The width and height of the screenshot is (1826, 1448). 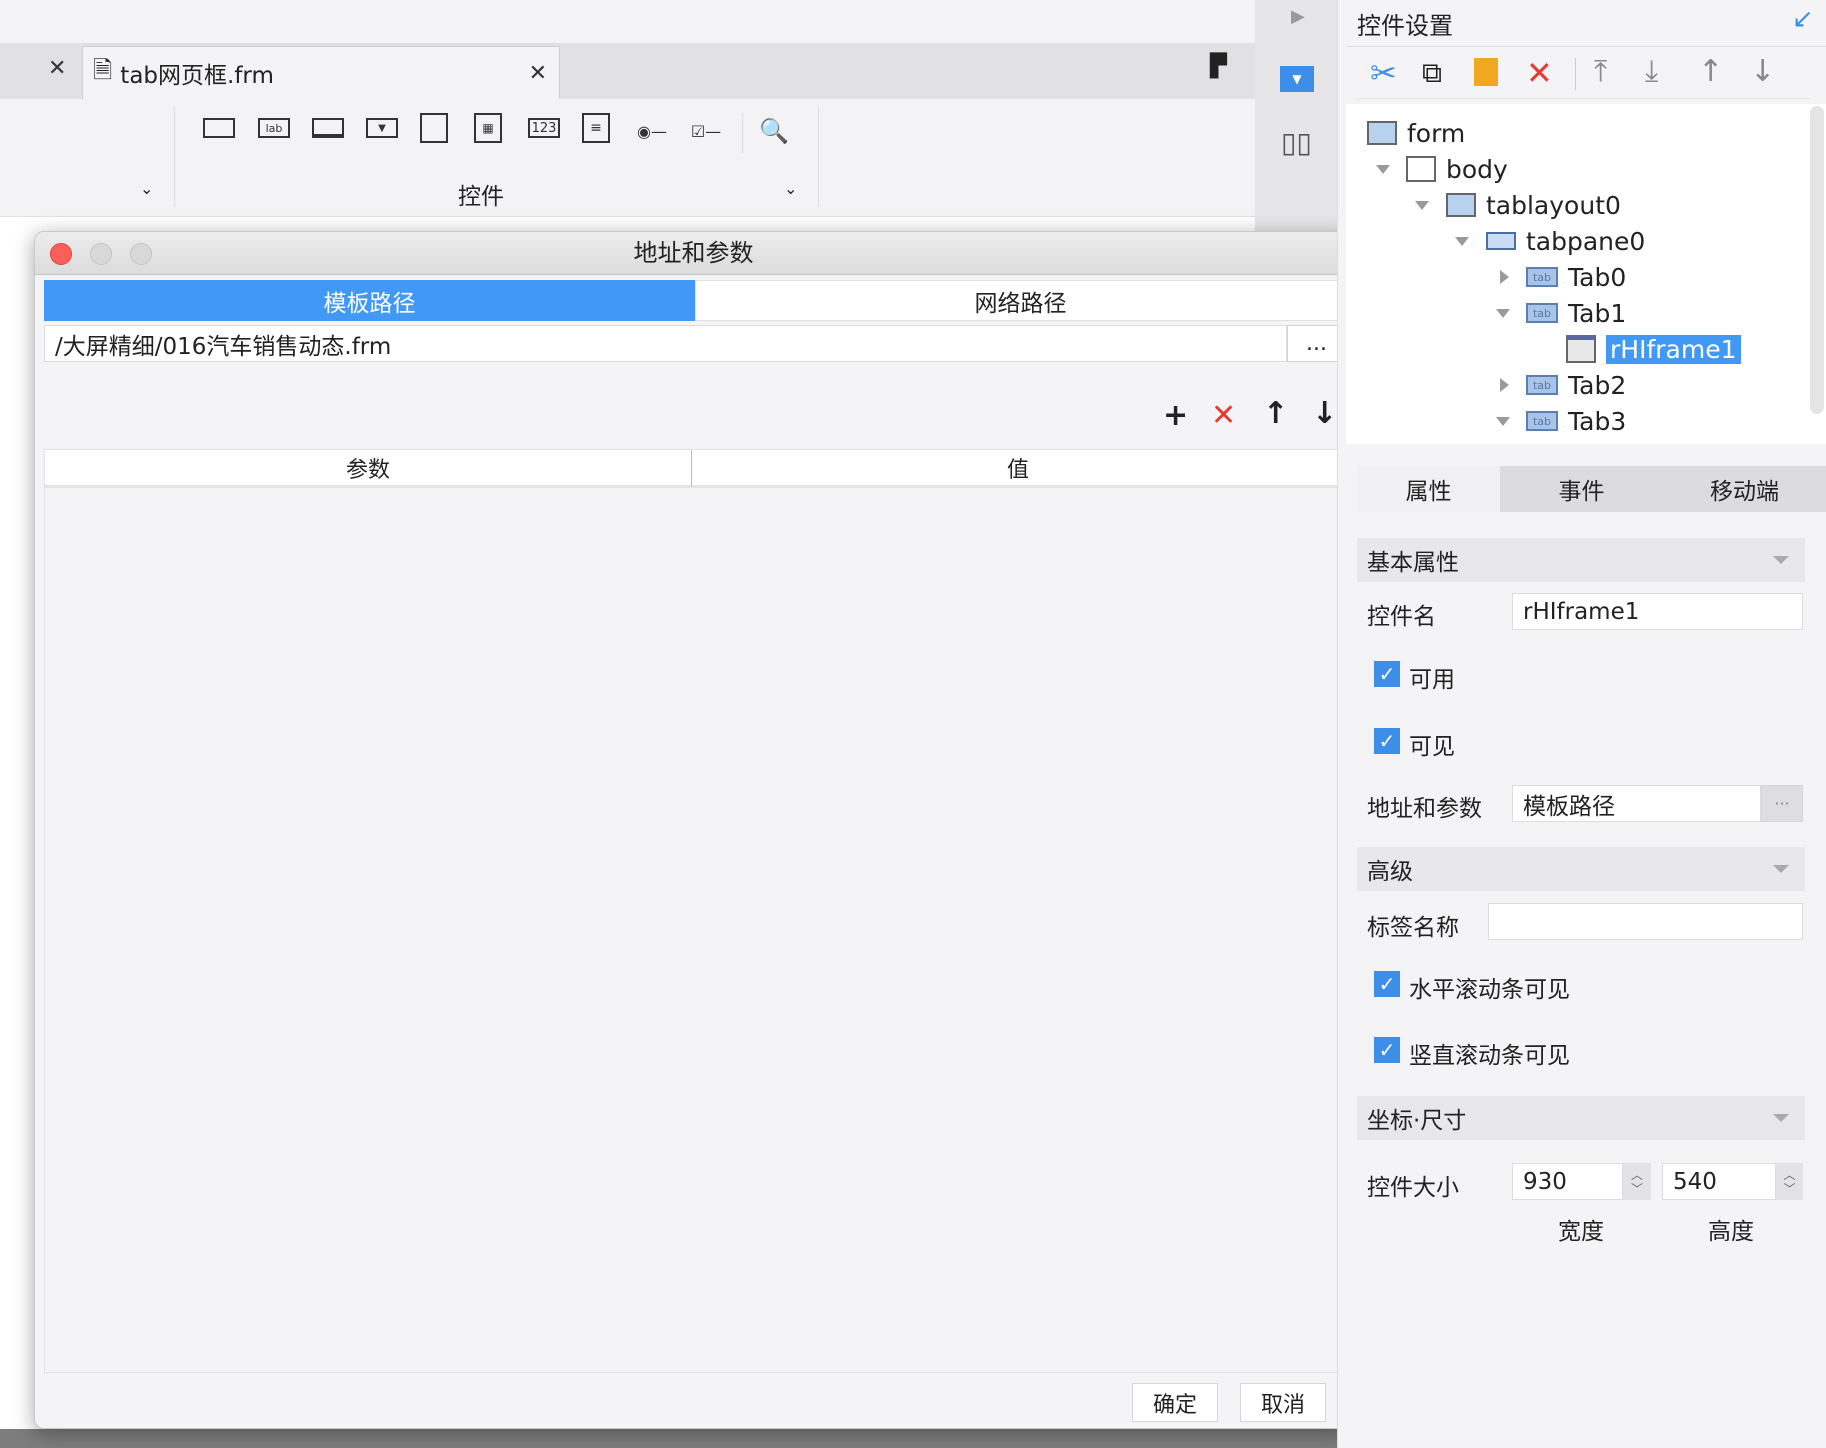 I want to click on ribbon-toolbar: ⊕ ⬠ ⁘ ⌄ lab ▼ ▦ 123 ≡ ◉— ☑— 🔍 控件 ⌄, so click(x=627, y=174).